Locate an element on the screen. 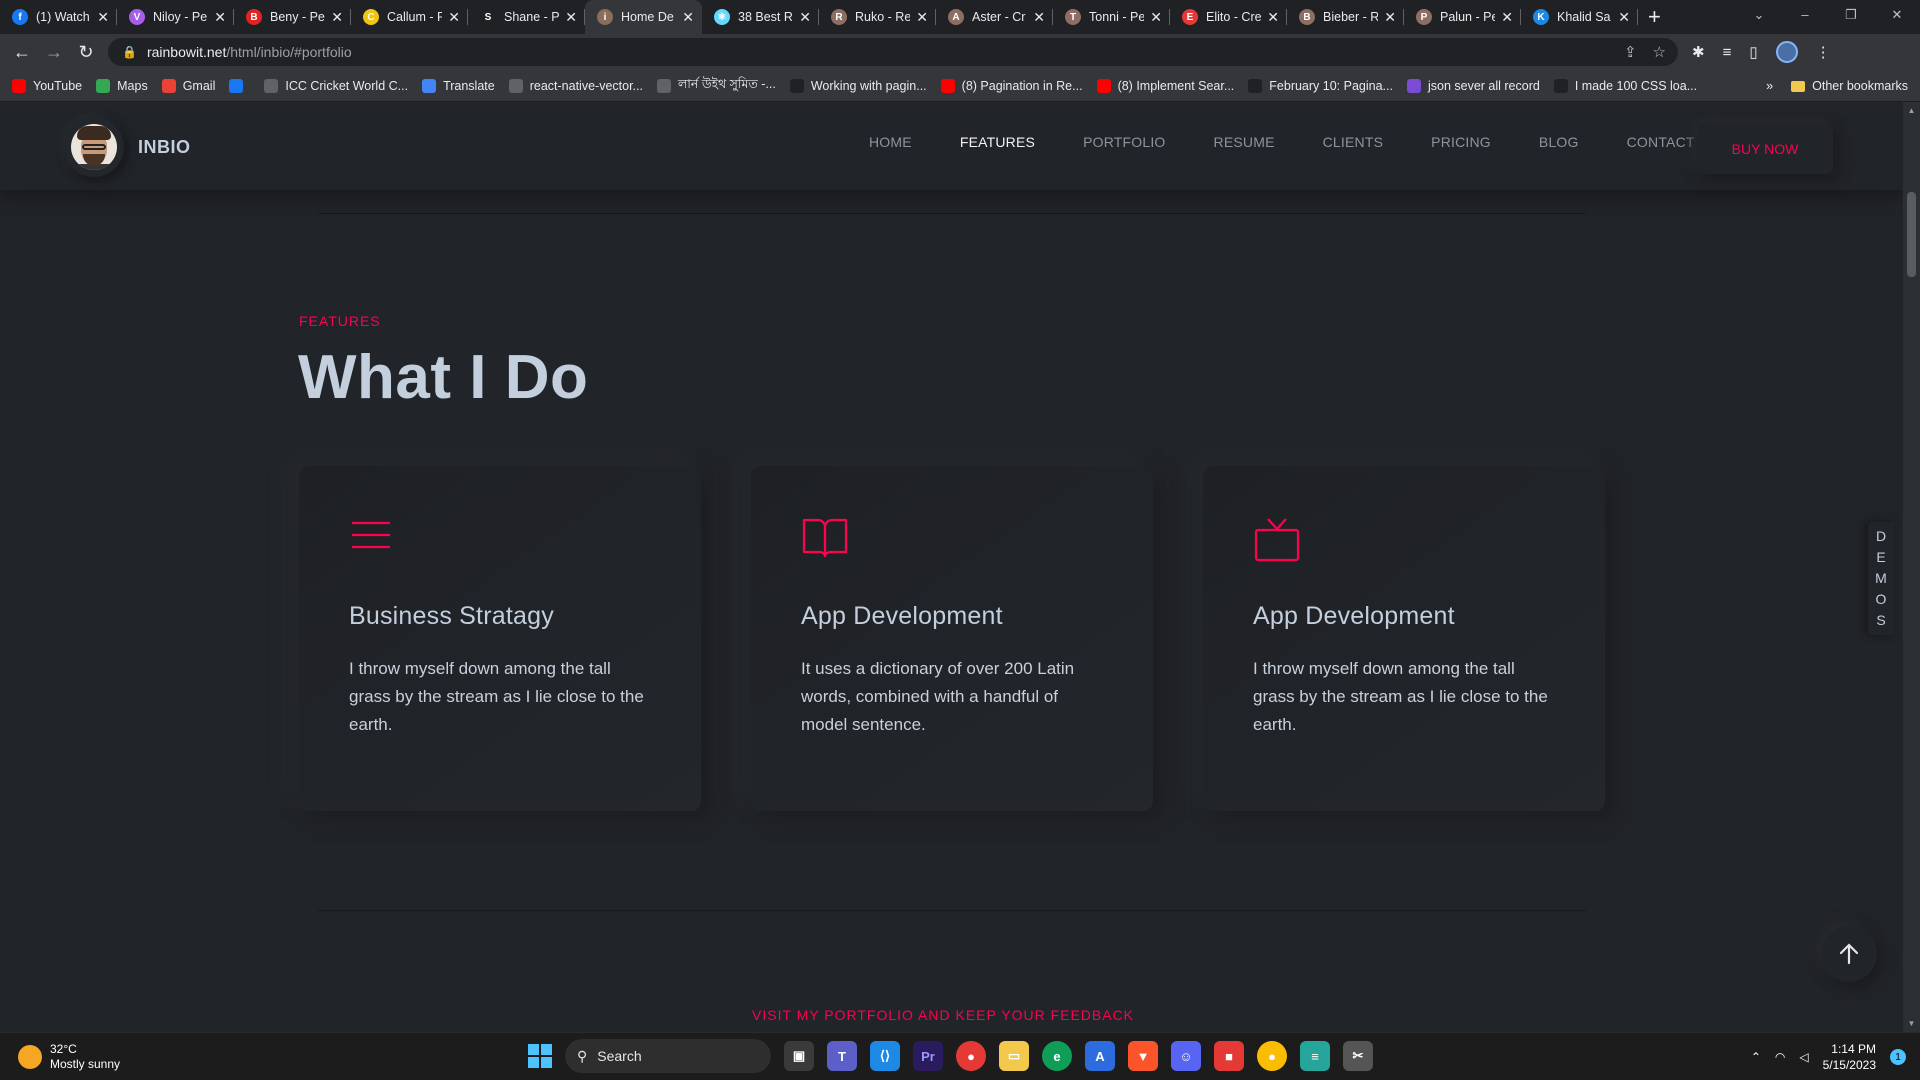  scroll-up-icon: ▲ is located at coordinates (1911, 110).